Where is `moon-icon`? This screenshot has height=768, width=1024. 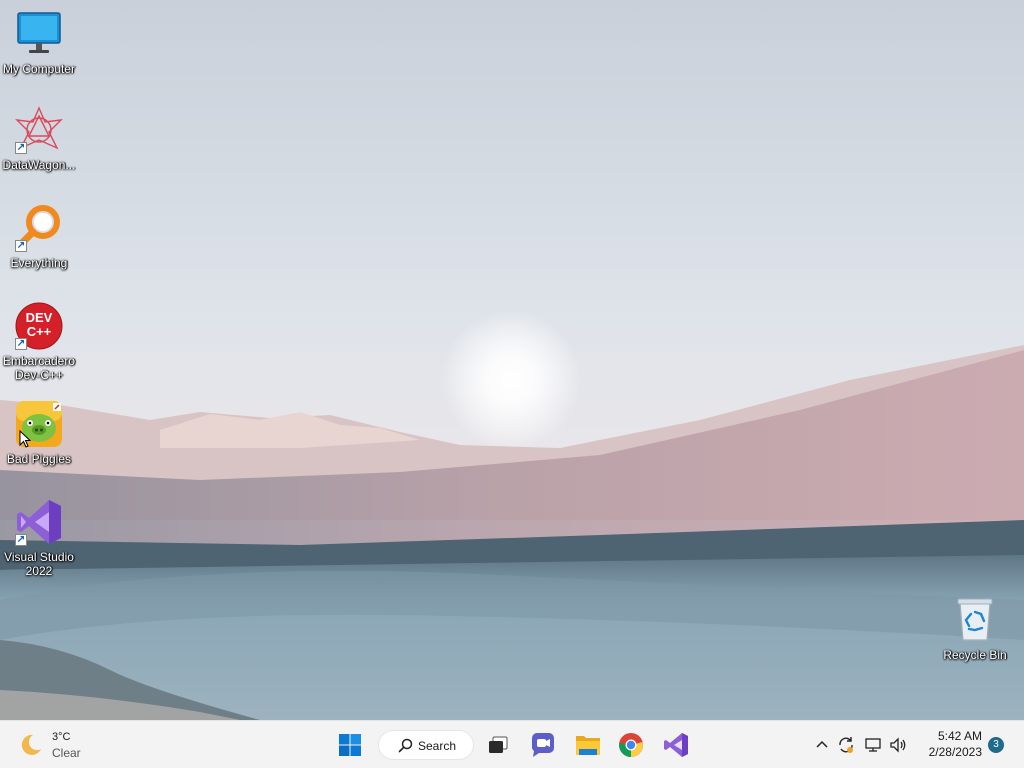
moon-icon is located at coordinates (31, 744).